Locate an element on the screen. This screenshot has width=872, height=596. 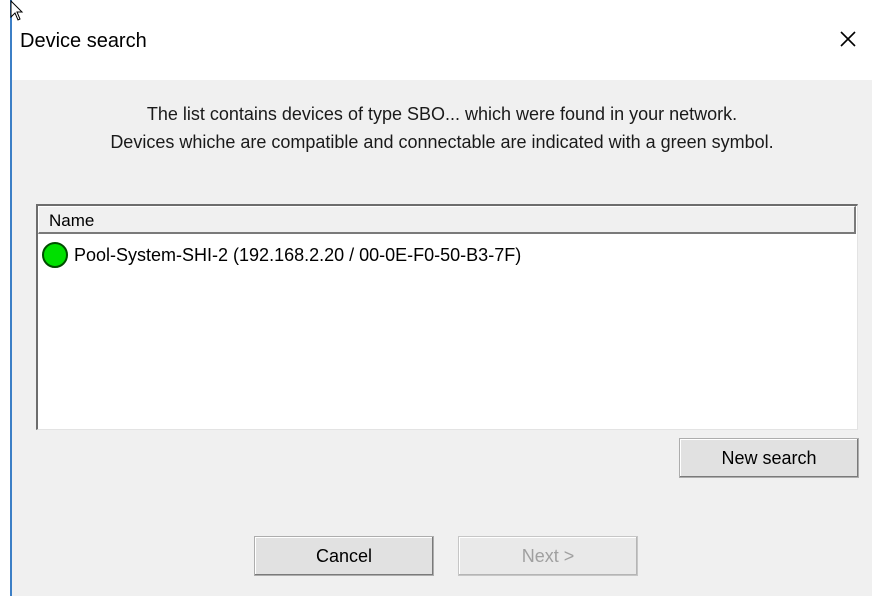
column-header-name: Name is located at coordinates (447, 220).